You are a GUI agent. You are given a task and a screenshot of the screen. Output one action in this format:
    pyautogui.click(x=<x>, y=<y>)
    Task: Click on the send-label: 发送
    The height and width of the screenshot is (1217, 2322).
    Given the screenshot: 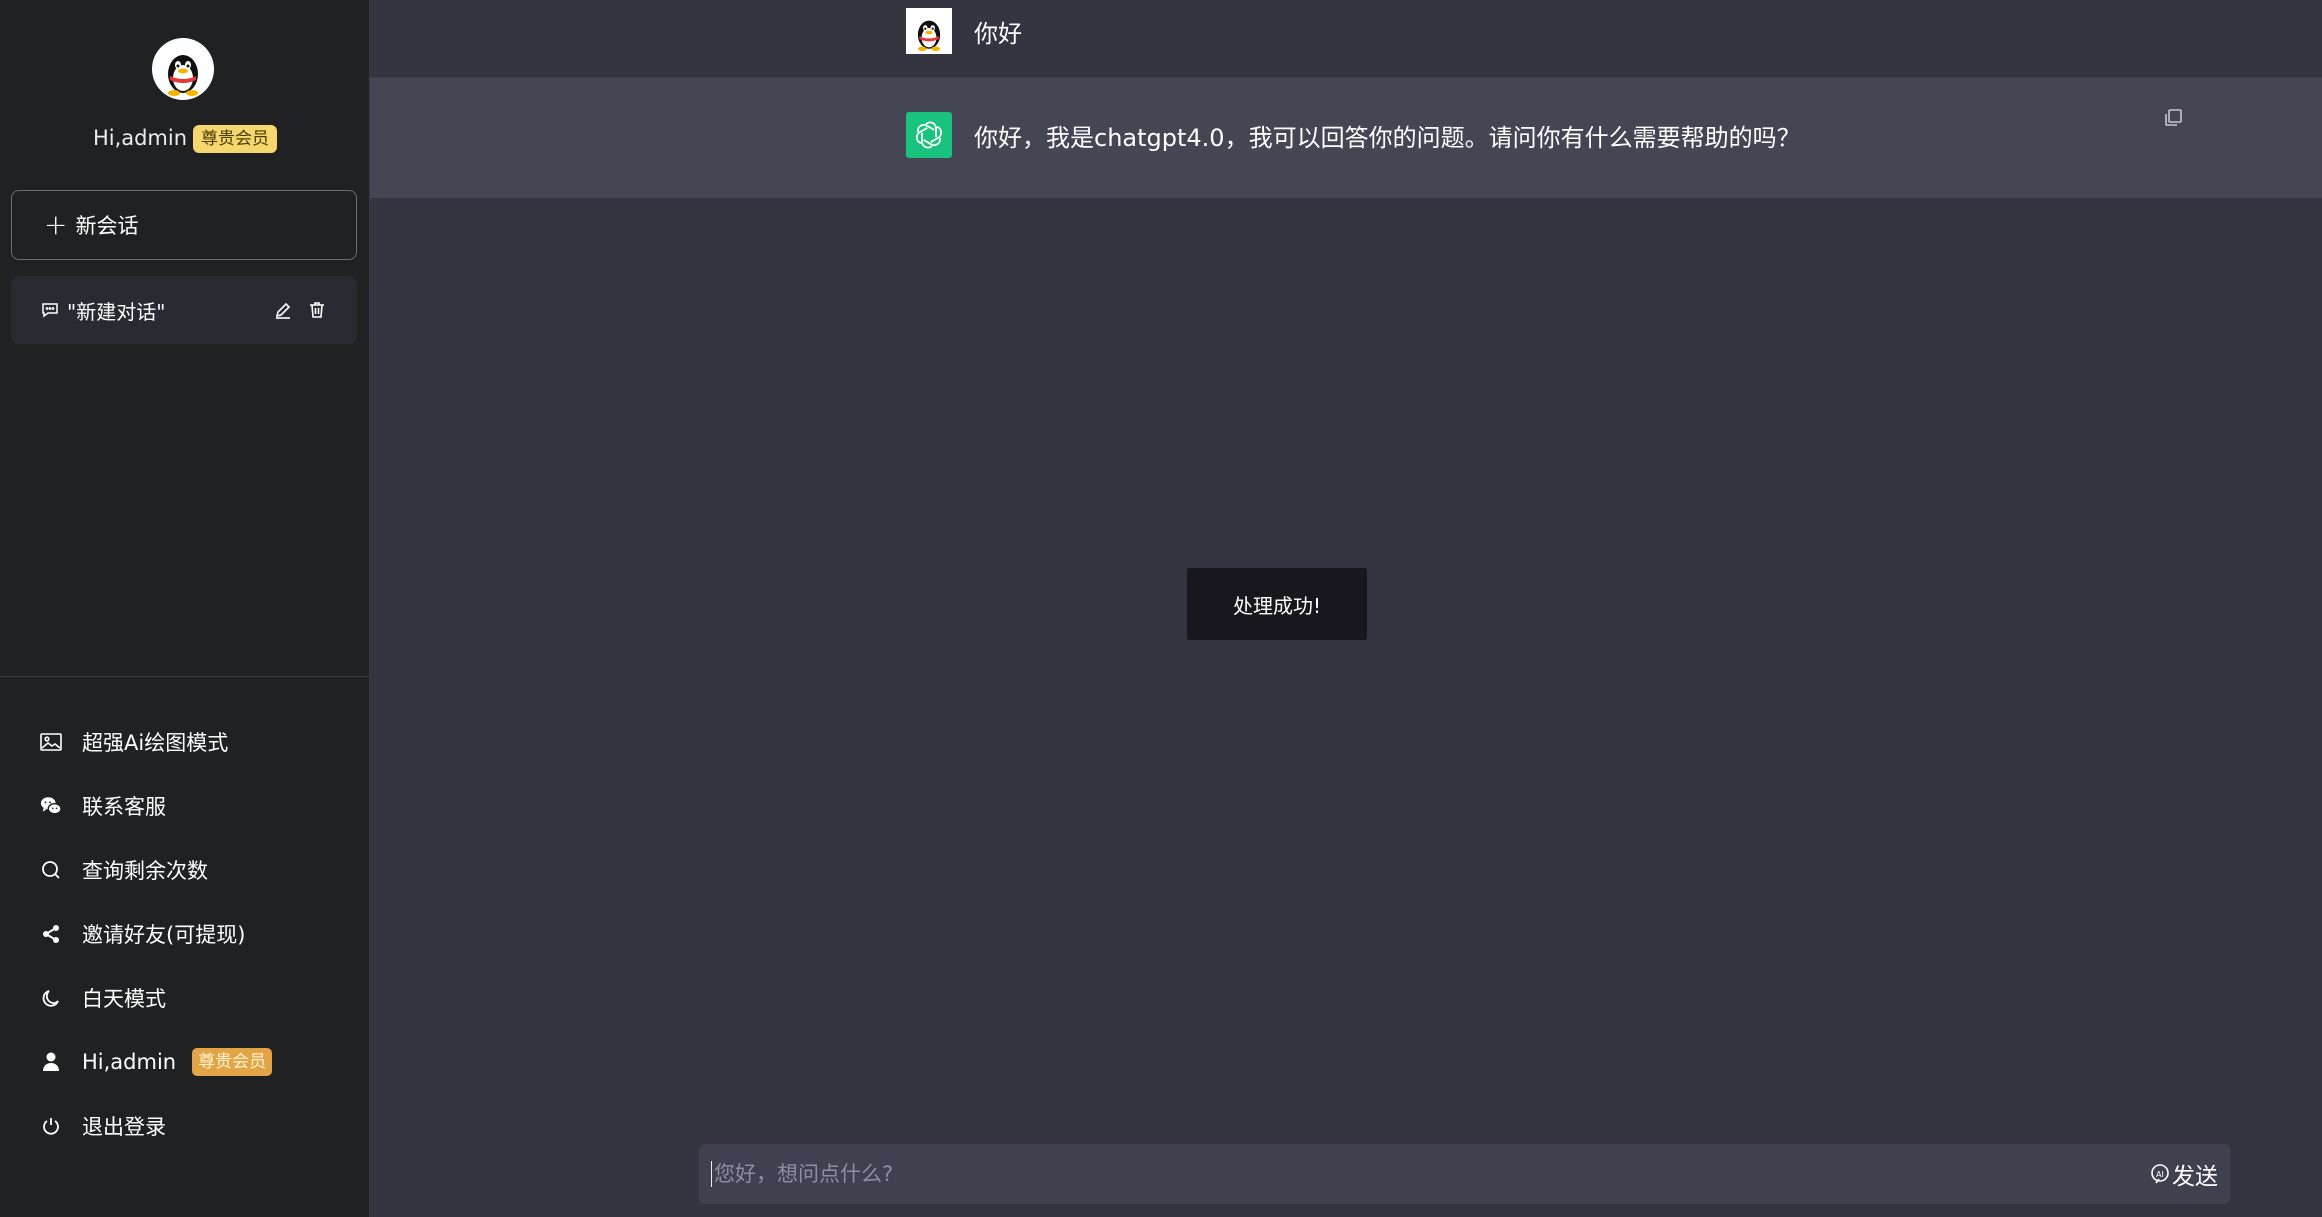 What is the action you would take?
    pyautogui.click(x=2195, y=1177)
    